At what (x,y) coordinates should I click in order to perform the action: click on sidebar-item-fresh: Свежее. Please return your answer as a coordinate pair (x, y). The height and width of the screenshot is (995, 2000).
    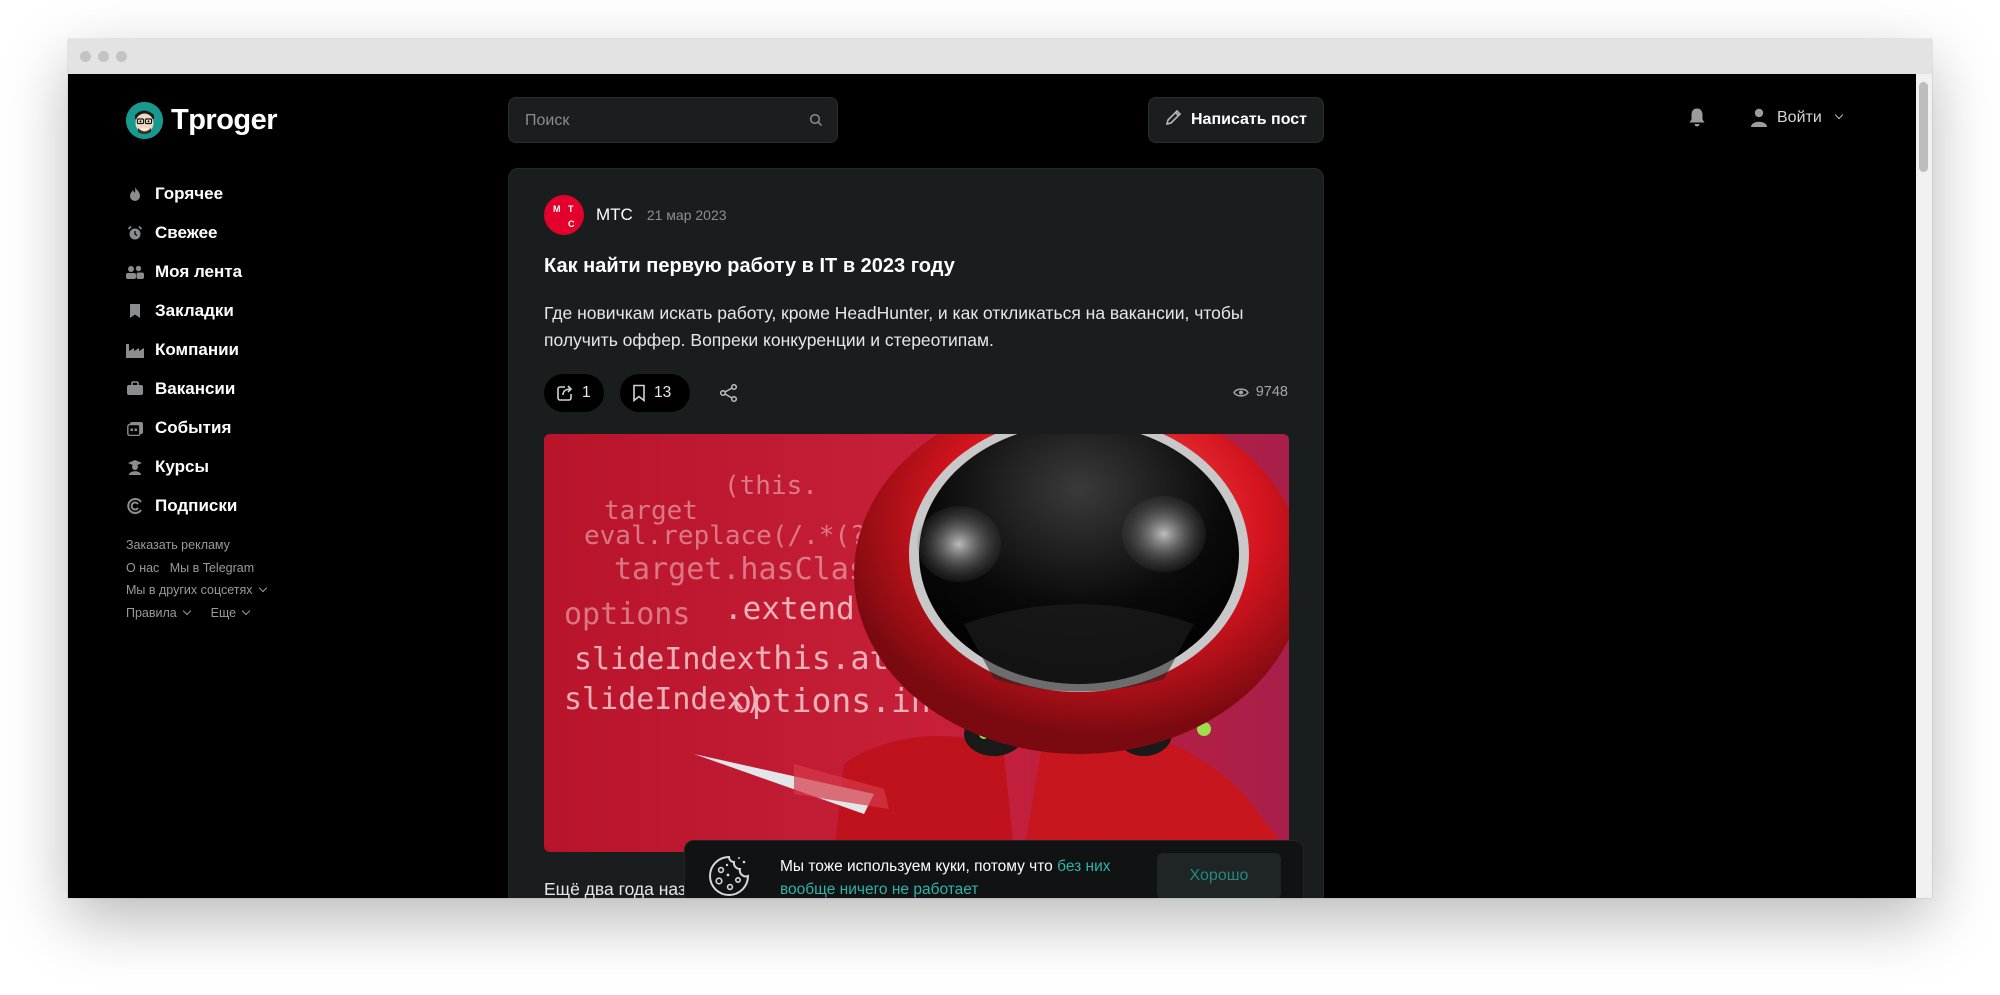
    Looking at the image, I should click on (184, 232).